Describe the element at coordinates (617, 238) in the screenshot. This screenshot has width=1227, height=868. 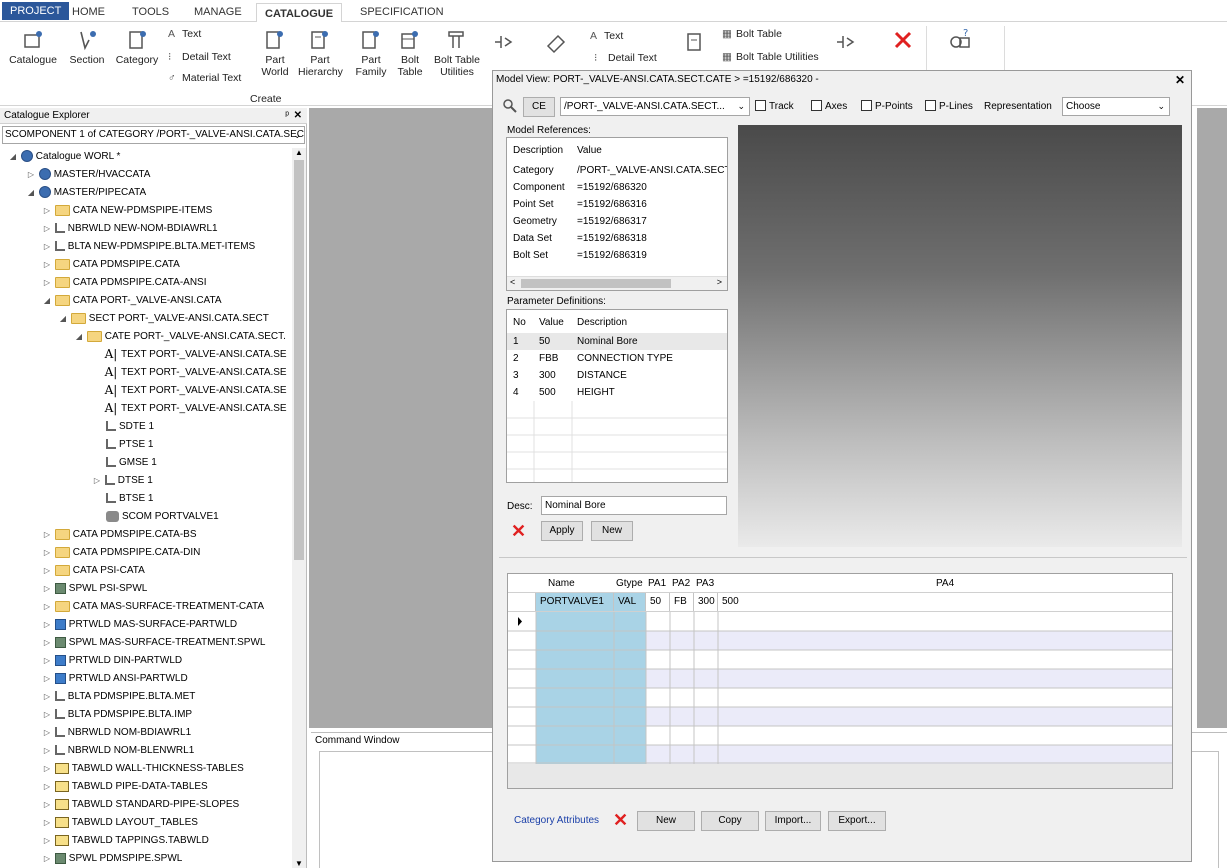
I see `table-row: Data Set =15192/686318` at that location.